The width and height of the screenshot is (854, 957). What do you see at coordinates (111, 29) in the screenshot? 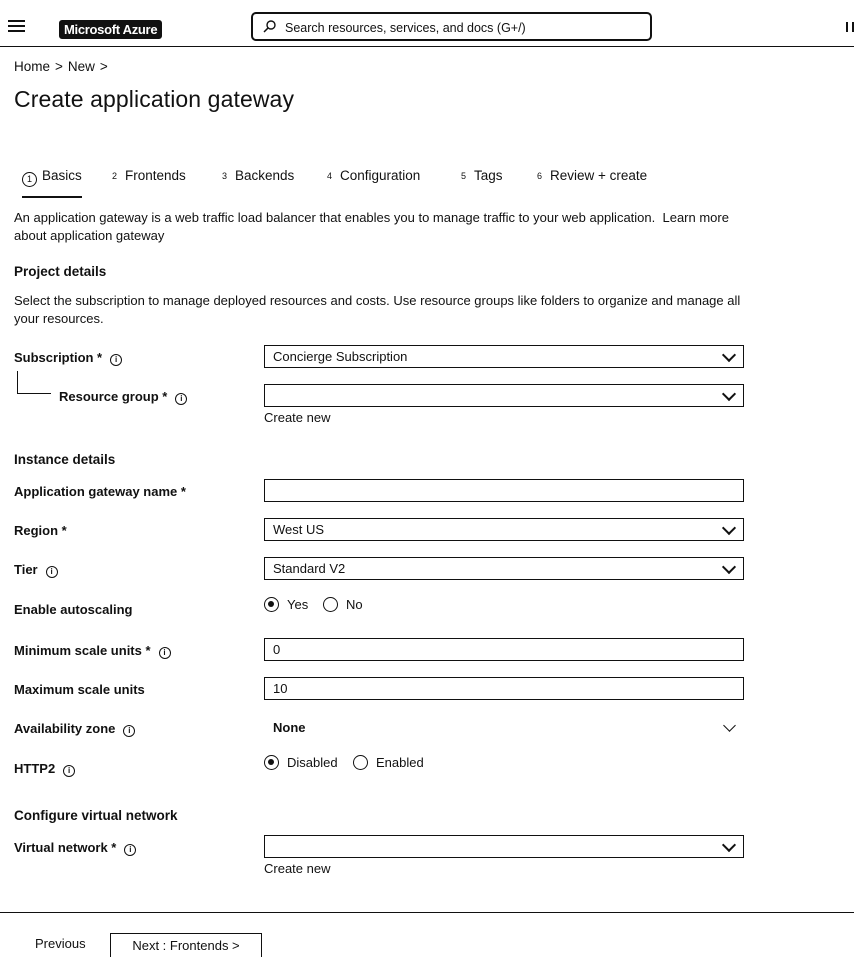
I see `brand-logo: Microsoft Azure` at bounding box center [111, 29].